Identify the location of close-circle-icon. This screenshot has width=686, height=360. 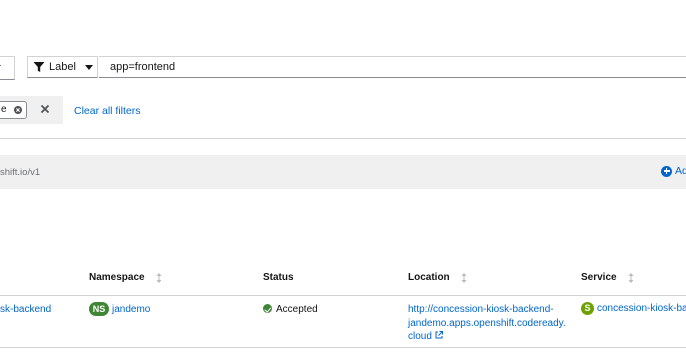
(18, 110).